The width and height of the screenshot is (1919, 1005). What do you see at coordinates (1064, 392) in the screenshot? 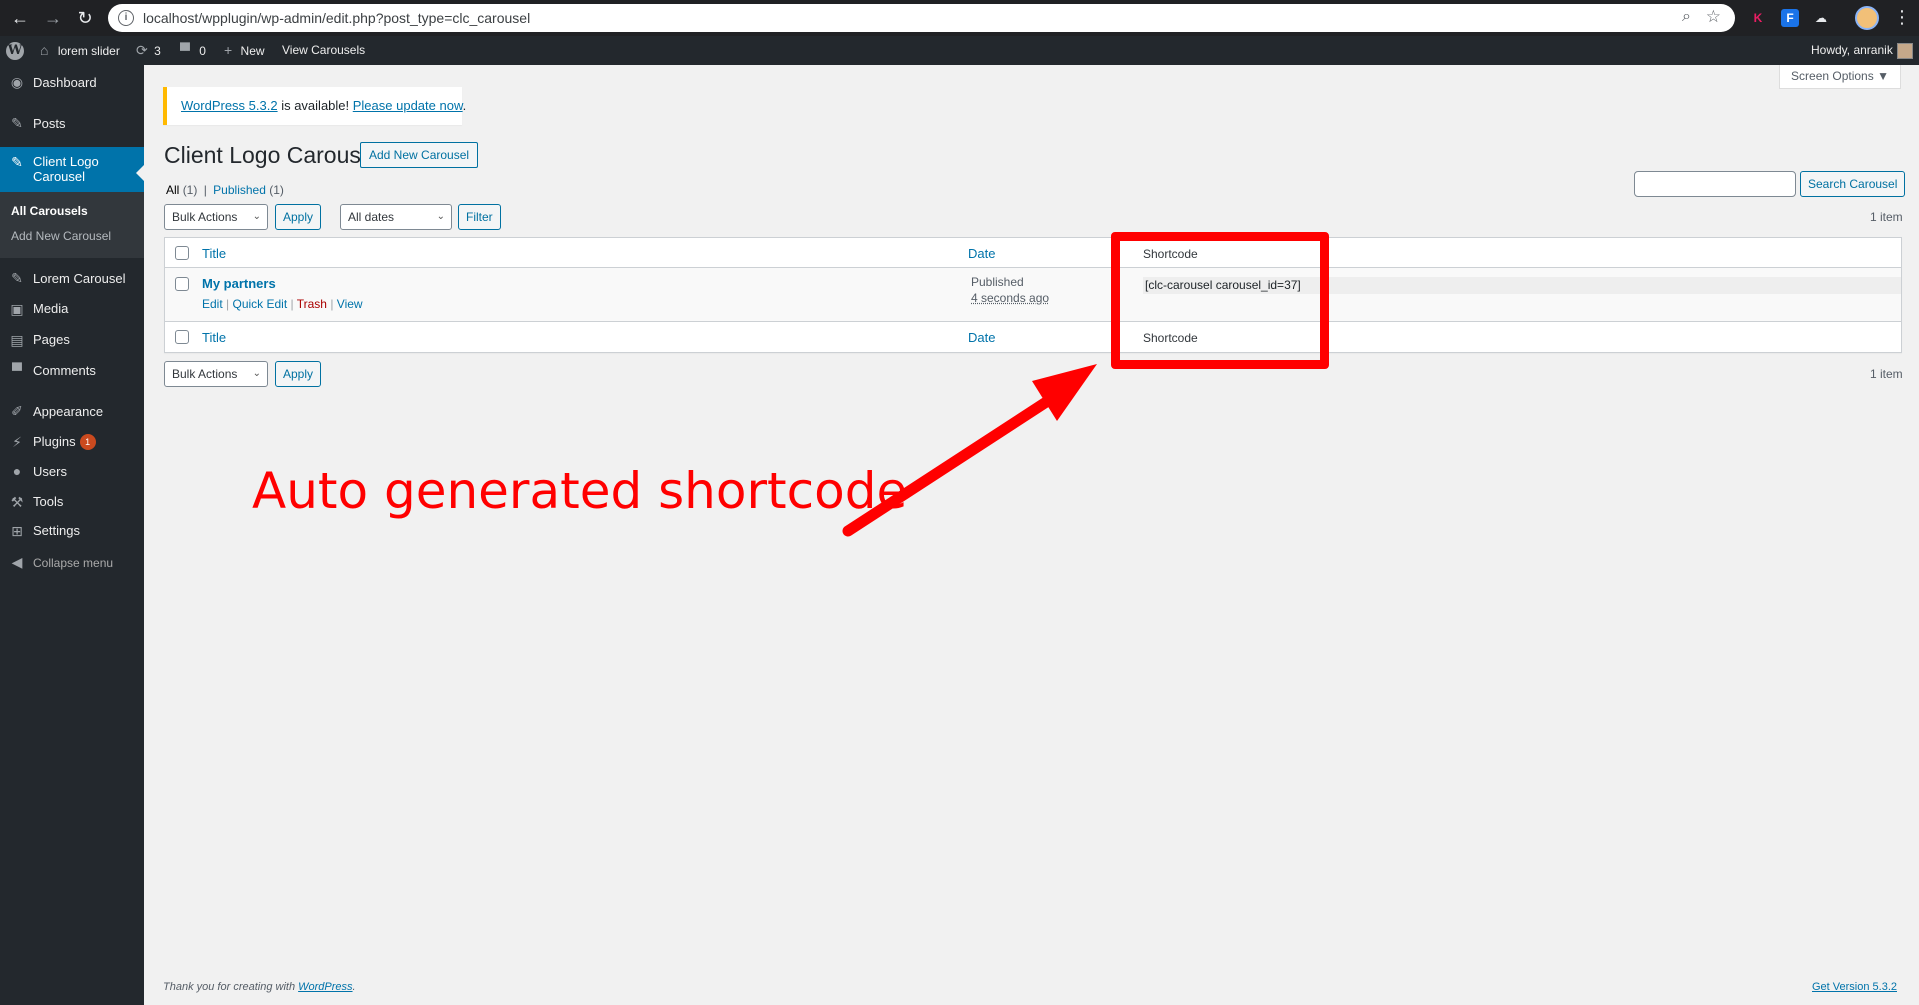
I see `arrow-head` at bounding box center [1064, 392].